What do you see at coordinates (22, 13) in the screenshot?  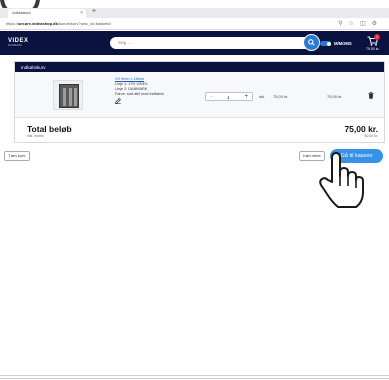 I see `browser-tab-title: Indkøbskurv` at bounding box center [22, 13].